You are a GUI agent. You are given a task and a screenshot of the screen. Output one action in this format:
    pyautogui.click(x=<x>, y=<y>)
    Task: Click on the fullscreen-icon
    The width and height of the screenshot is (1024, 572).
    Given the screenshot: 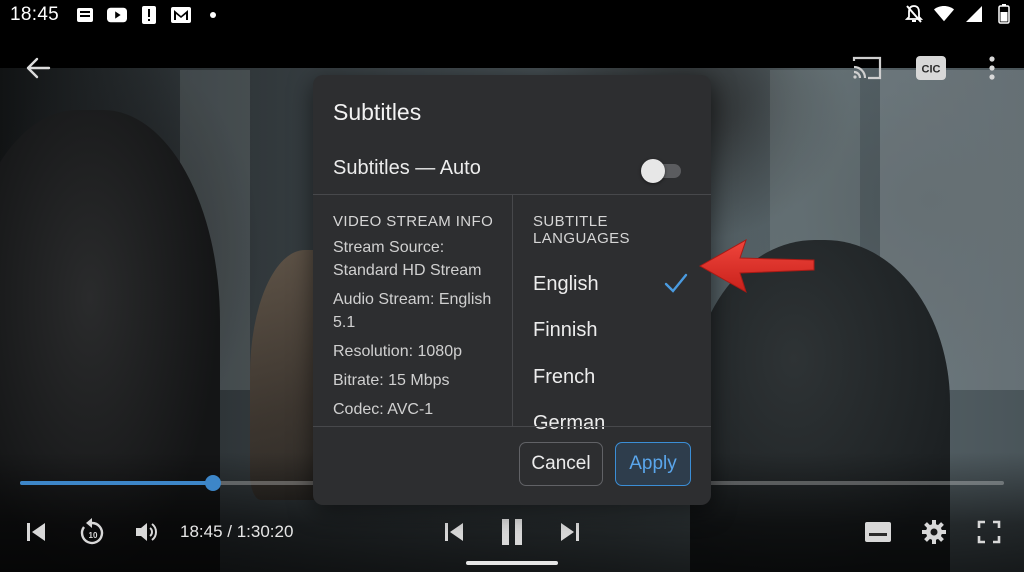 What is the action you would take?
    pyautogui.click(x=989, y=532)
    